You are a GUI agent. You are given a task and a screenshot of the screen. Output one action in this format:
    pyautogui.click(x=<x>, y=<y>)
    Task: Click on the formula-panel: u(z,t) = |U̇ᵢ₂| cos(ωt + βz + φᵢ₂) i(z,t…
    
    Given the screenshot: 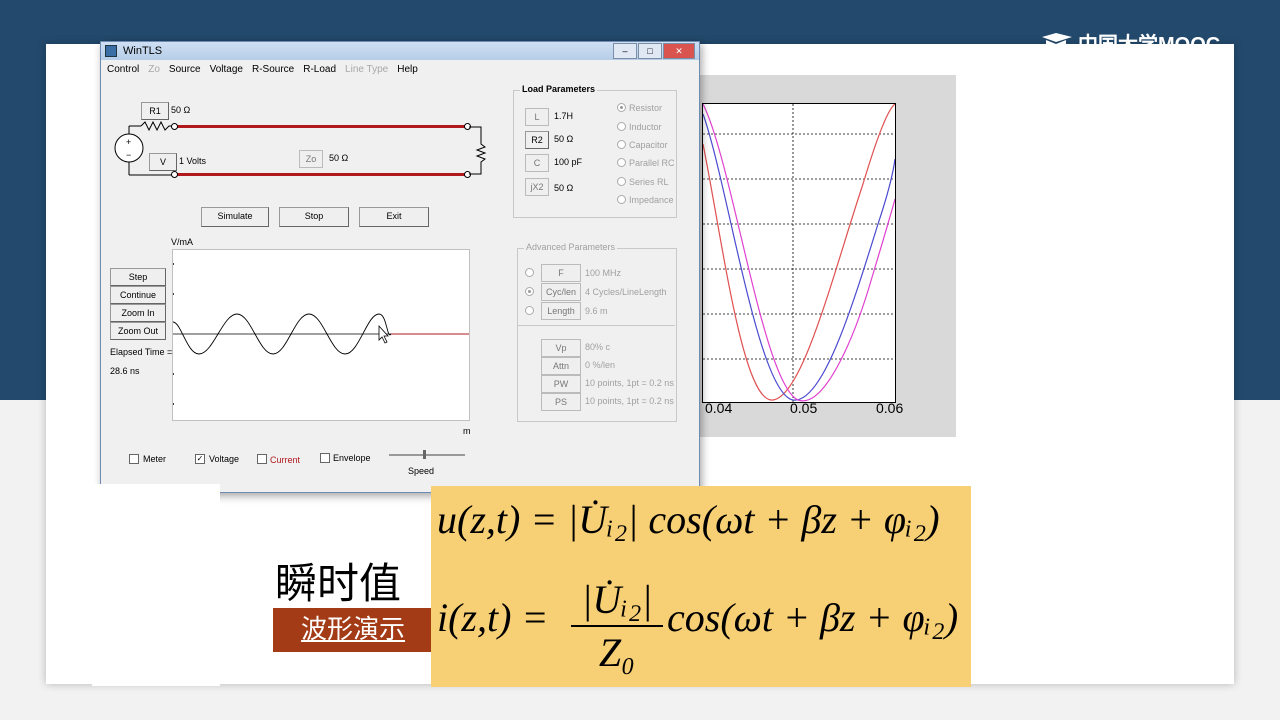 What is the action you would take?
    pyautogui.click(x=701, y=586)
    